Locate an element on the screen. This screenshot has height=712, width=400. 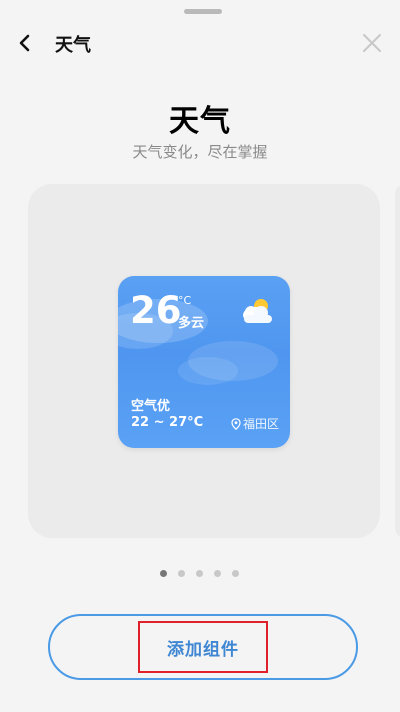
location-name: 福田区 is located at coordinates (260, 424).